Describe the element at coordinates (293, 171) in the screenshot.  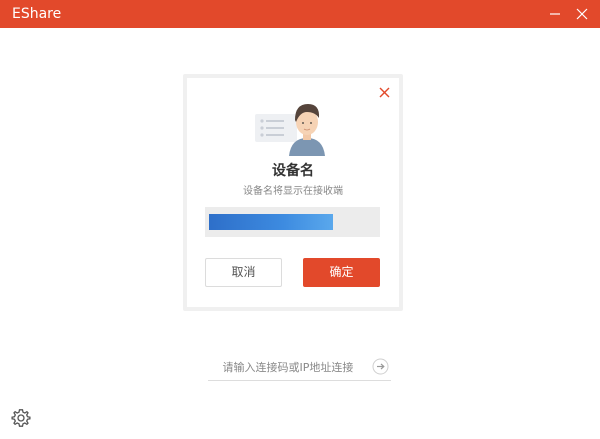
I see `dialog-title: 设备名` at that location.